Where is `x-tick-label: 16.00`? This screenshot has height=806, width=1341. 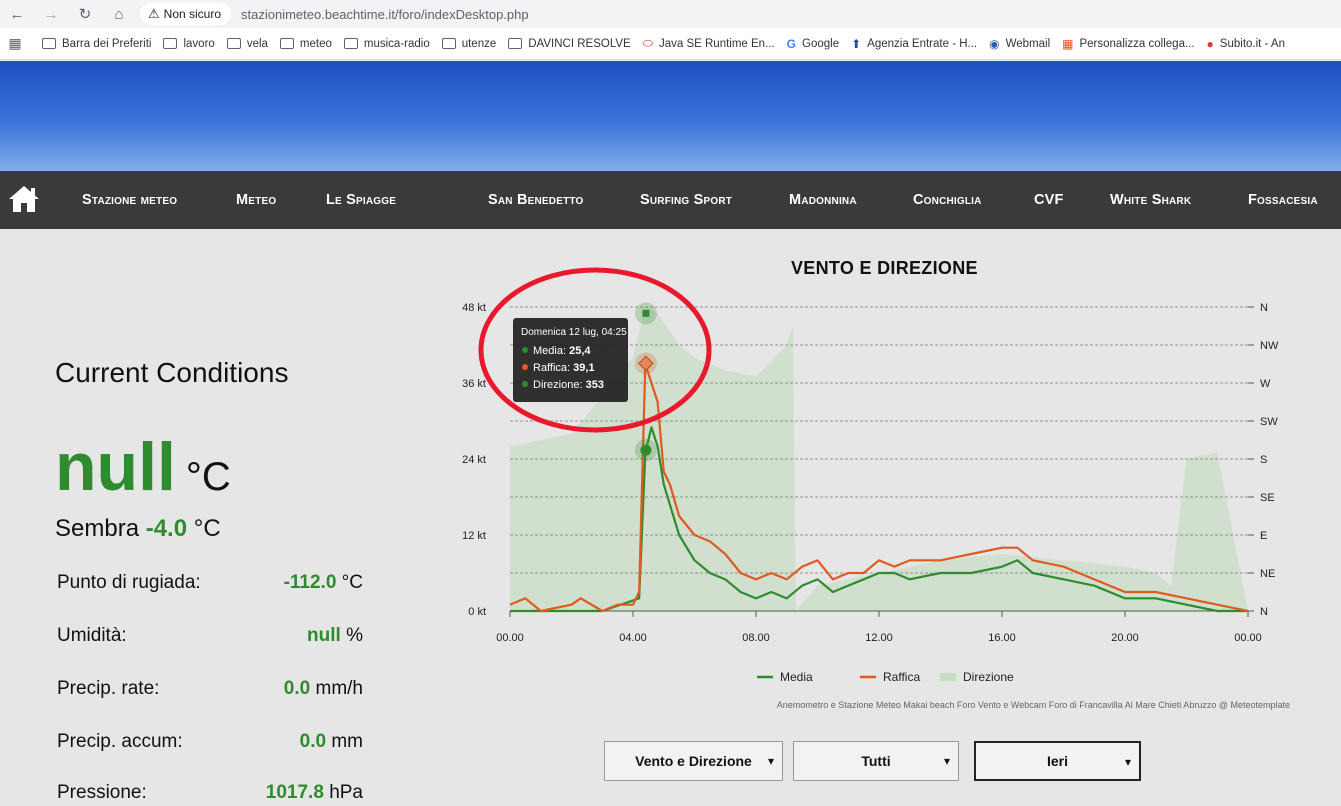 x-tick-label: 16.00 is located at coordinates (1002, 638).